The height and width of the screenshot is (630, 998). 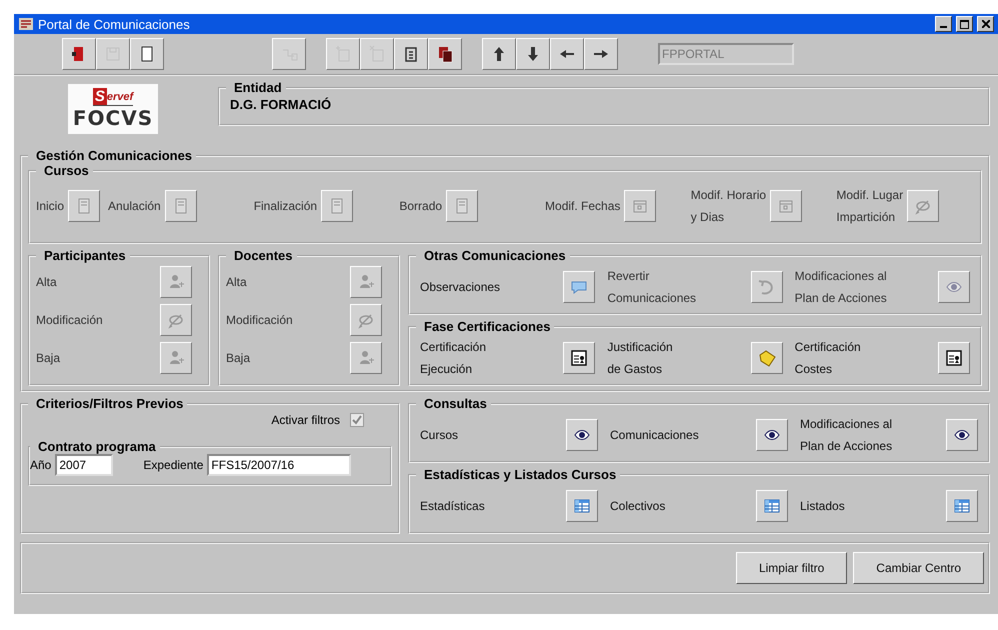 What do you see at coordinates (97, 446) in the screenshot?
I see `group-title: Contrato programa` at bounding box center [97, 446].